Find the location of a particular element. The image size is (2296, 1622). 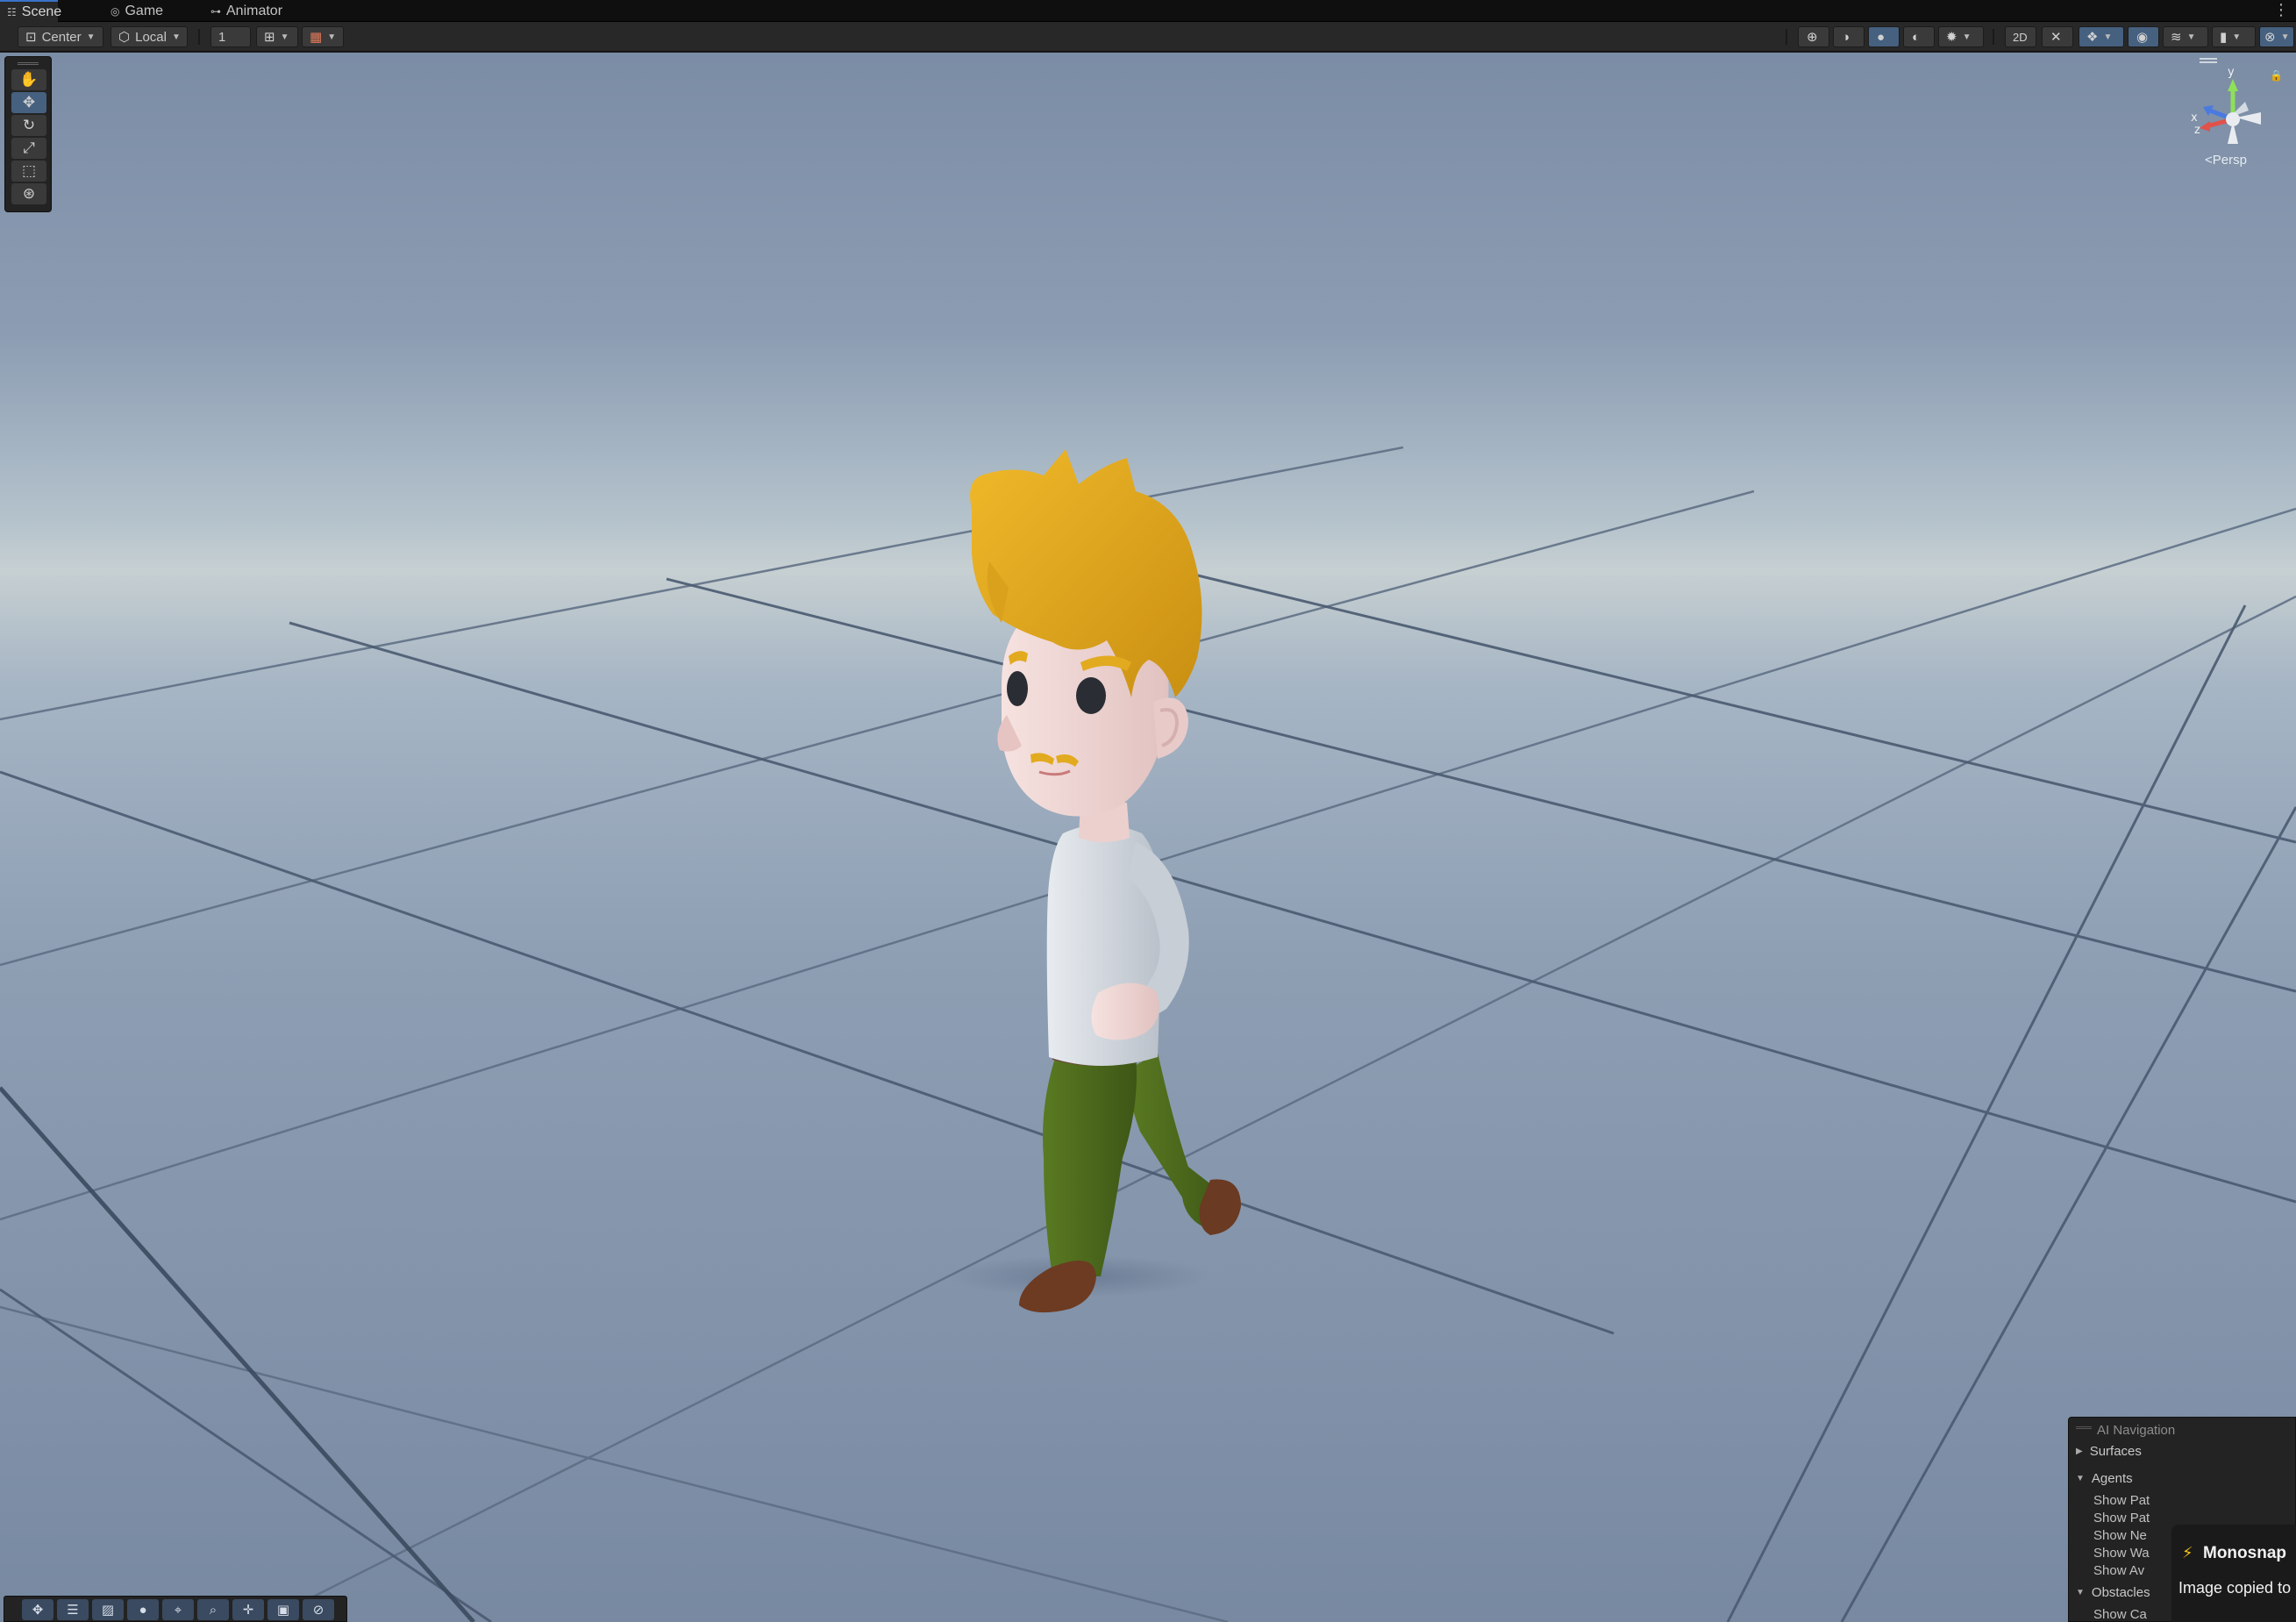

effects-layers-icon: ❖ is located at coordinates (2092, 37).